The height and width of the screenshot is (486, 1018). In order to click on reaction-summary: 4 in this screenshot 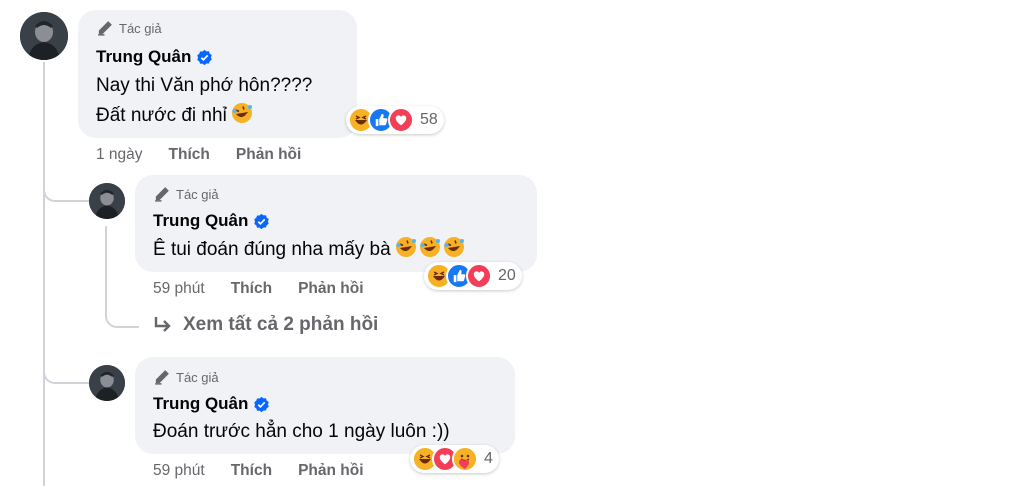, I will do `click(454, 459)`.